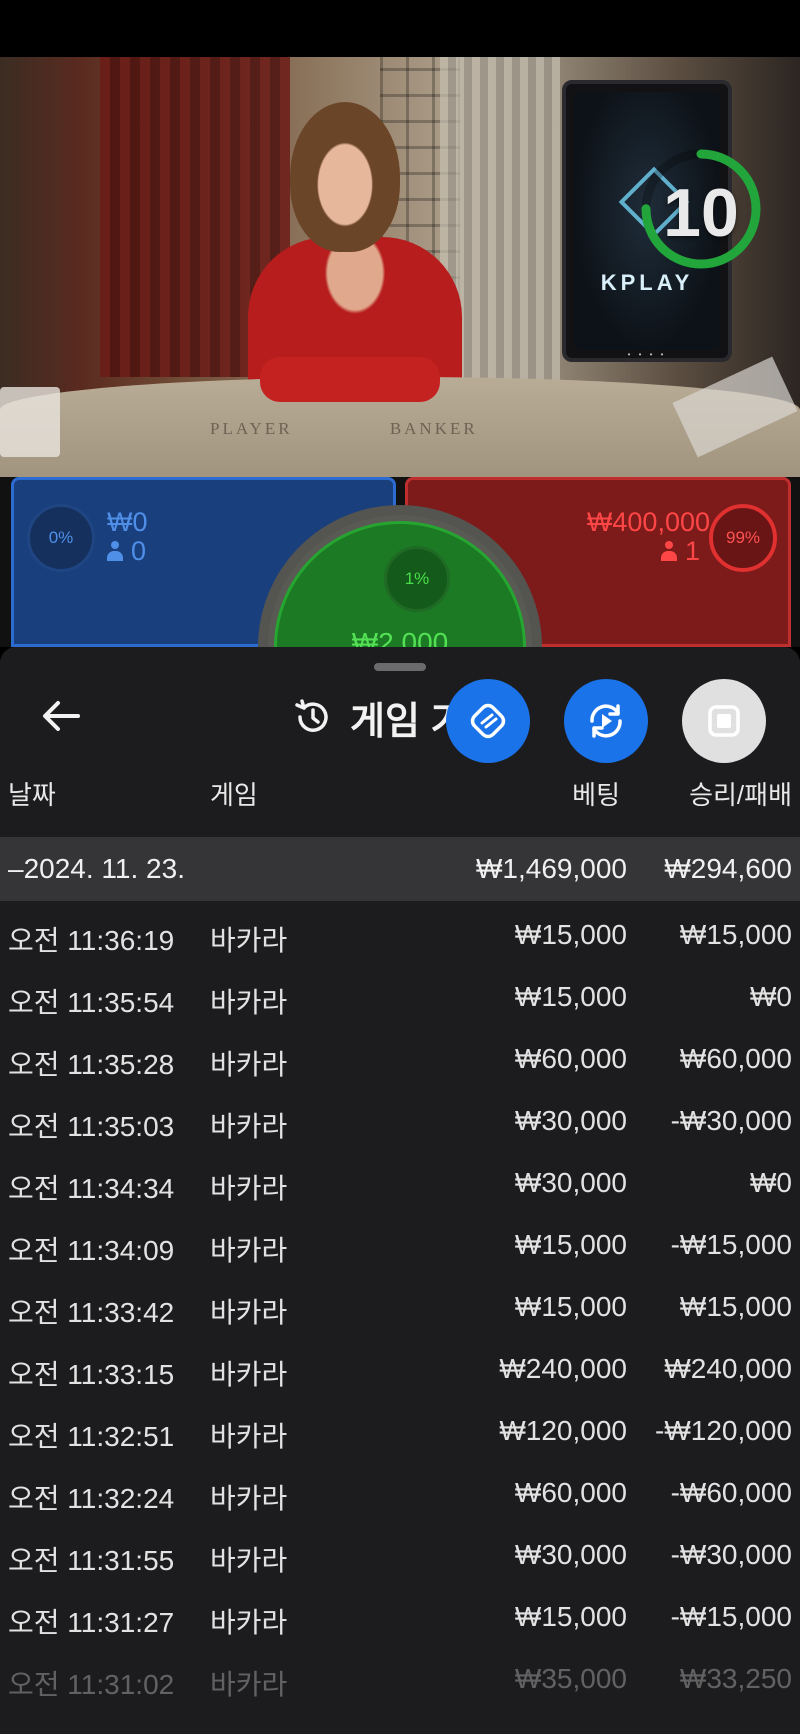  What do you see at coordinates (126, 551) in the screenshot?
I see `player-bettor-count: 0` at bounding box center [126, 551].